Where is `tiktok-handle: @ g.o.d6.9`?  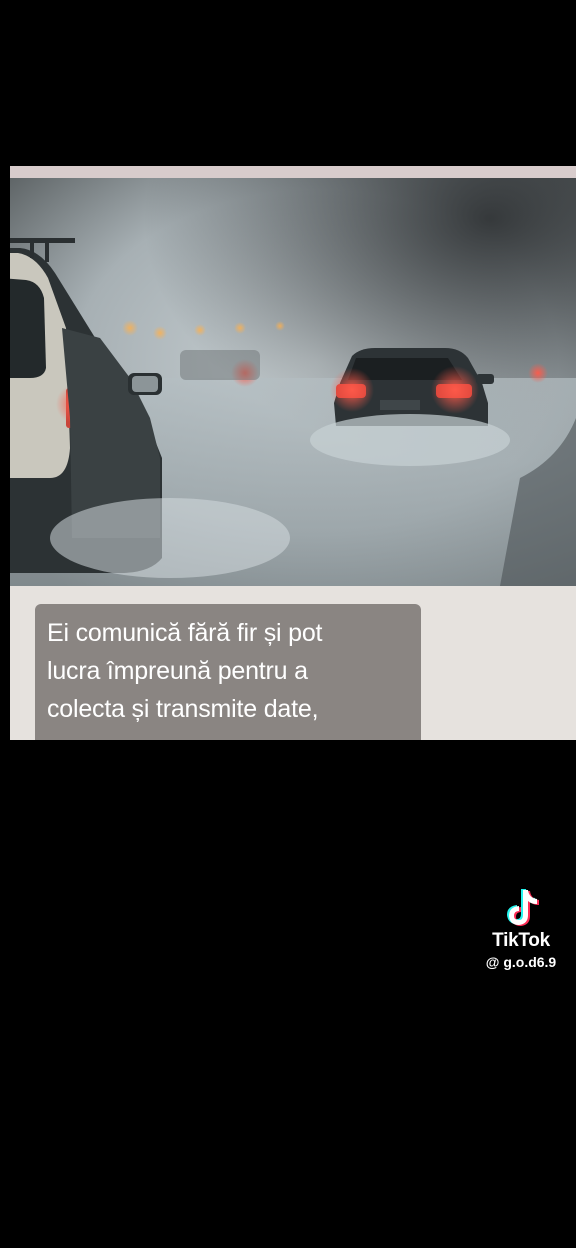
tiktok-handle: @ g.o.d6.9 is located at coordinates (521, 962).